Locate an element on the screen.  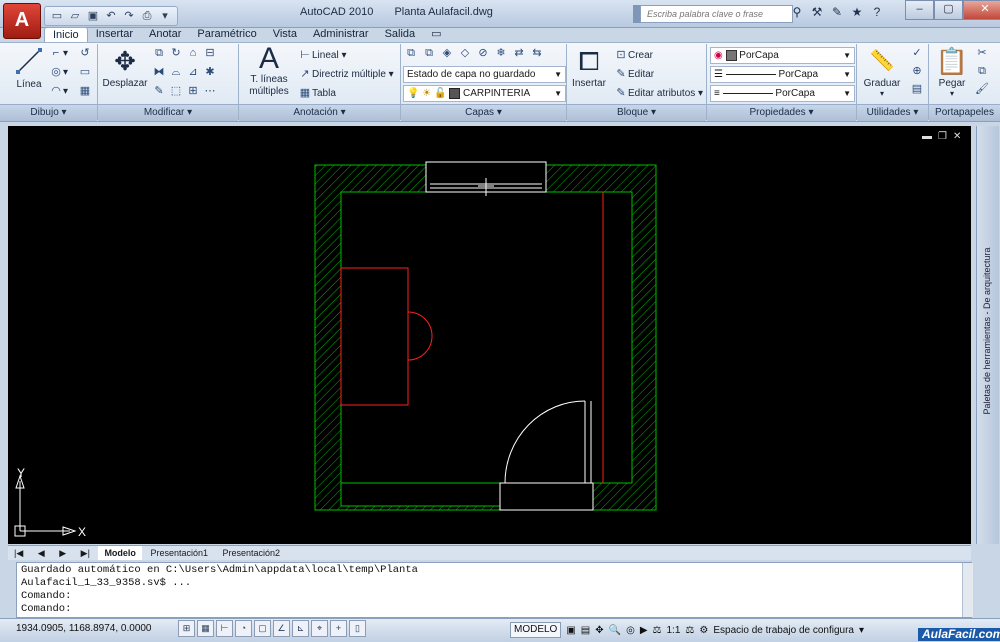
search-input: Escriba palabra clave o frase is located at coordinates (716, 14).